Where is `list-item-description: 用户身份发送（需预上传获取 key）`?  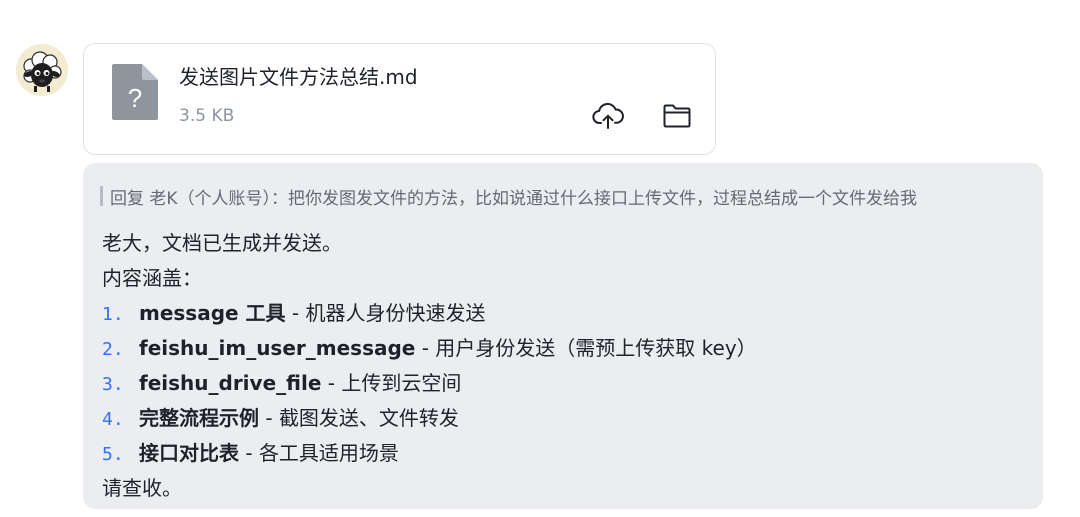 list-item-description: 用户身份发送（需预上传获取 key） is located at coordinates (596, 348).